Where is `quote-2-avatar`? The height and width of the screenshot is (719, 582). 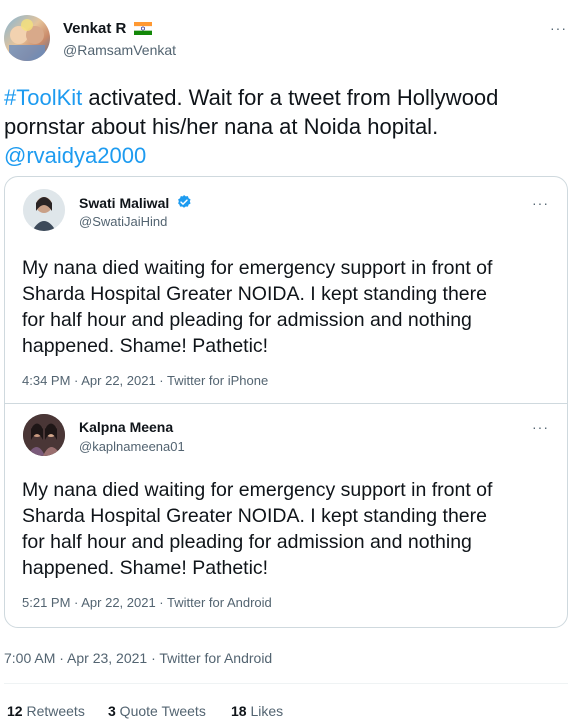 quote-2-avatar is located at coordinates (44, 435).